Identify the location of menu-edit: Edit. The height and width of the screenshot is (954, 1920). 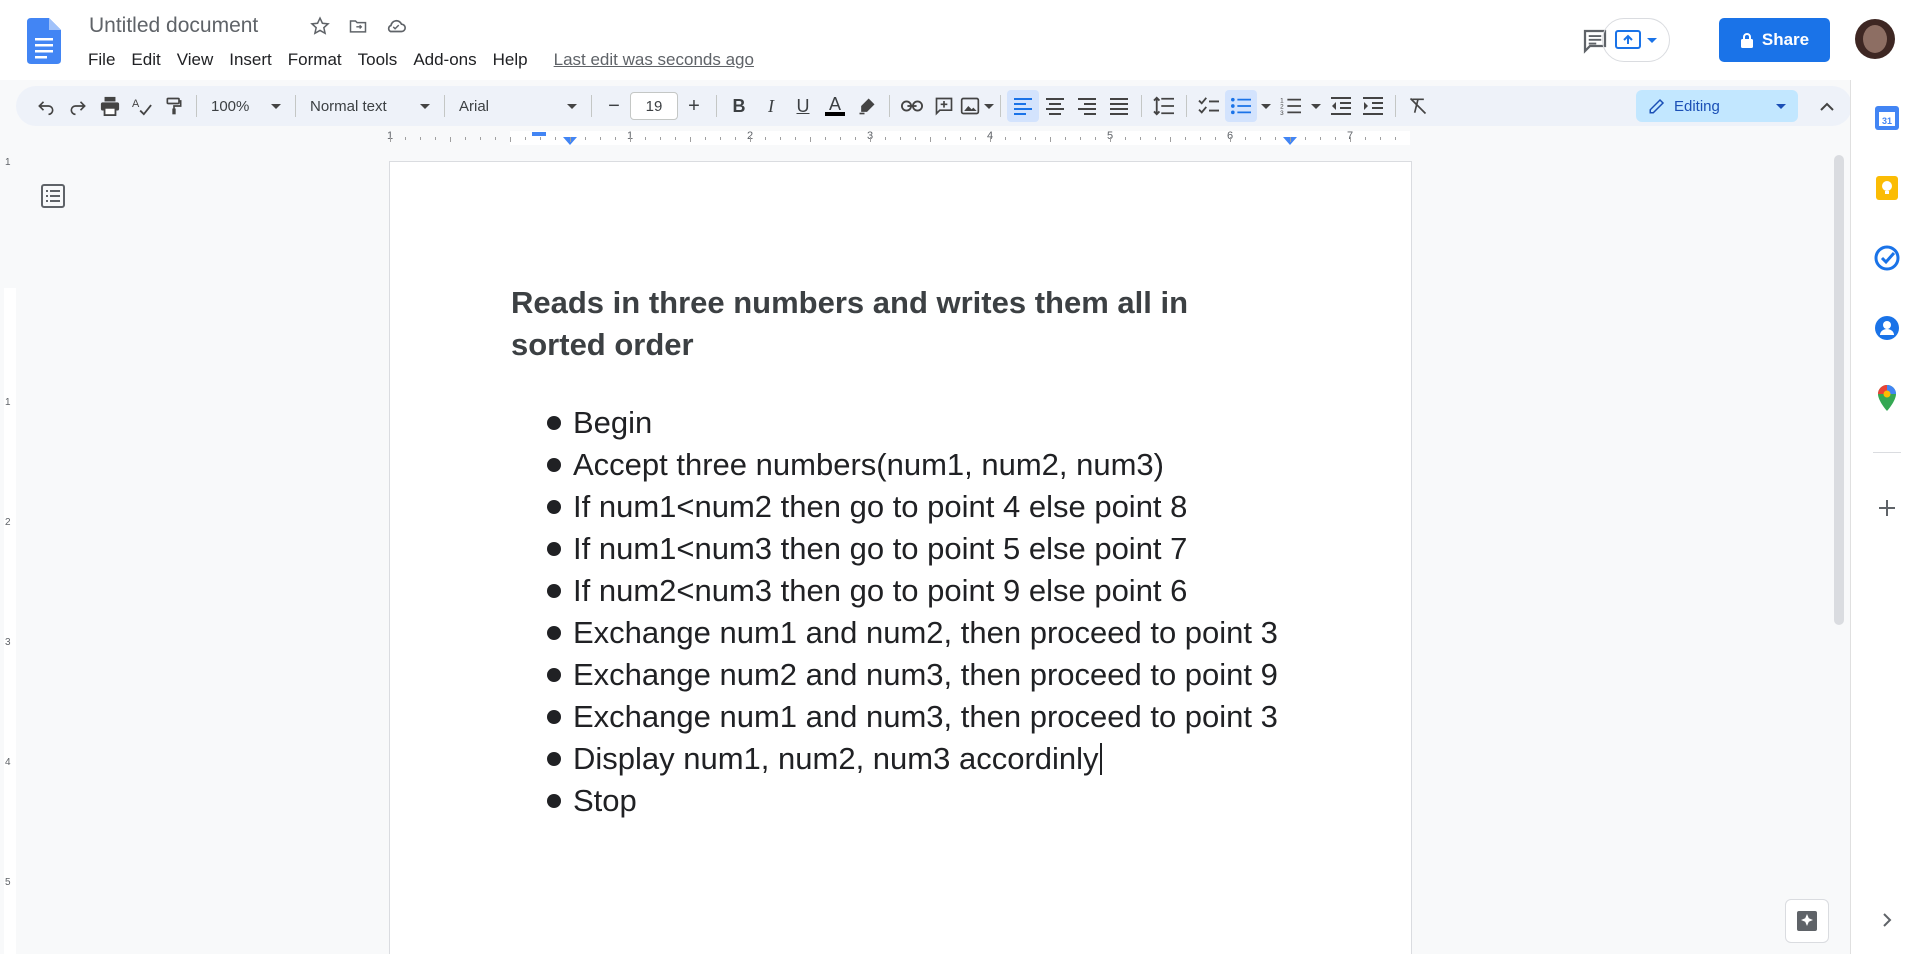
(145, 60).